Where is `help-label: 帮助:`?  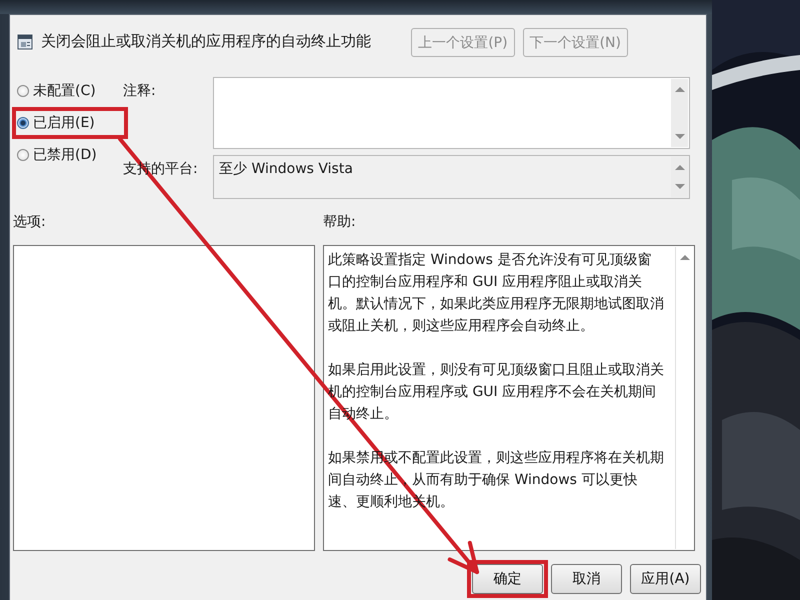
help-label: 帮助: is located at coordinates (340, 221).